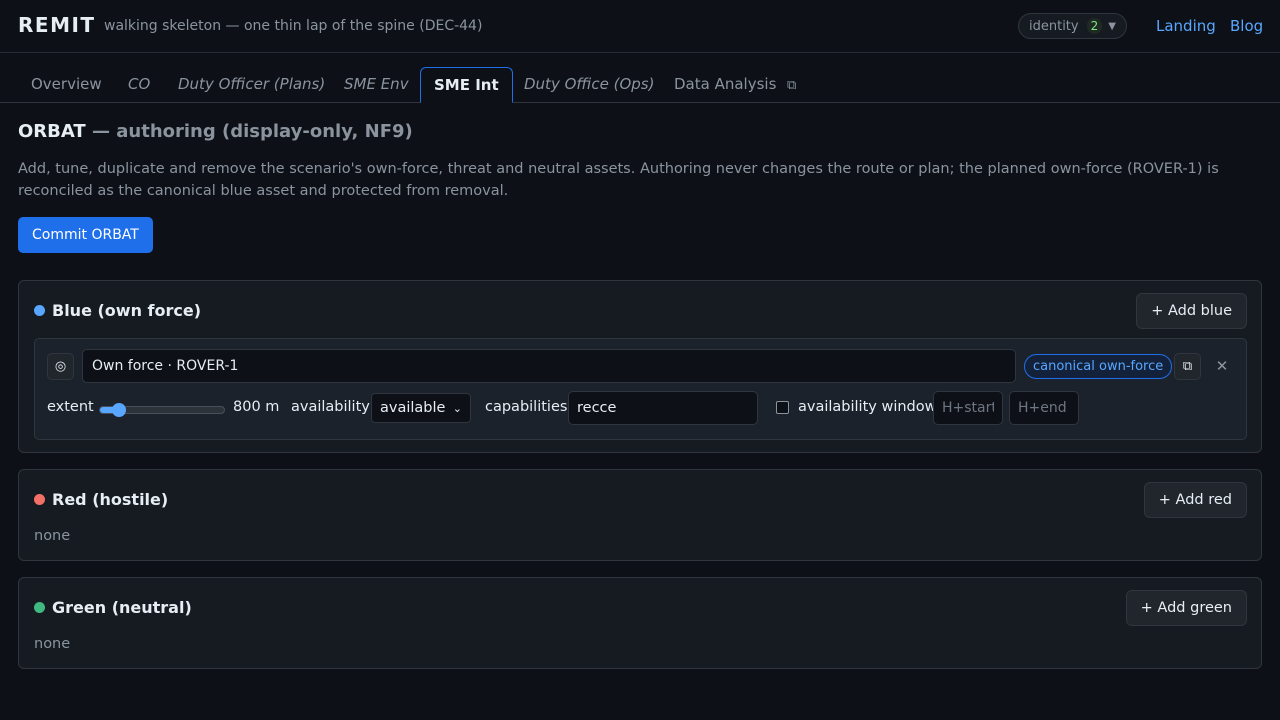  Describe the element at coordinates (52, 644) in the screenshot. I see `green-empty-text: none` at that location.